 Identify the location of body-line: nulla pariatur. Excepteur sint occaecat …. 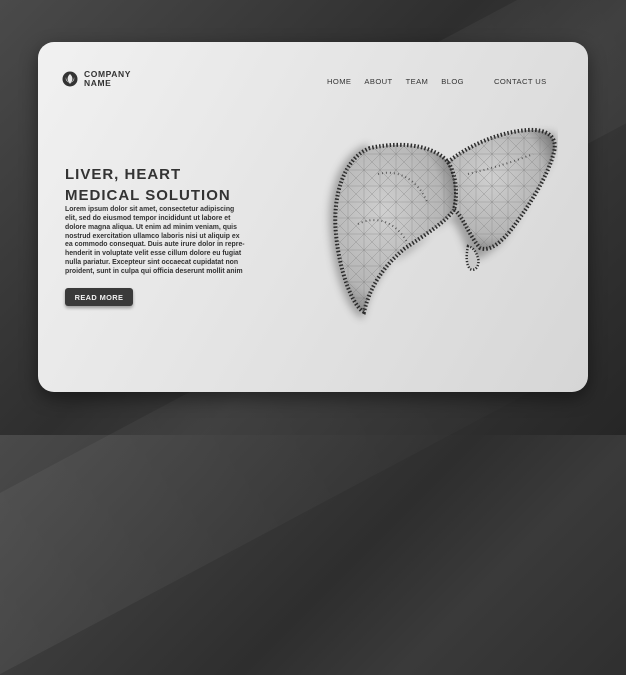
(152, 263).